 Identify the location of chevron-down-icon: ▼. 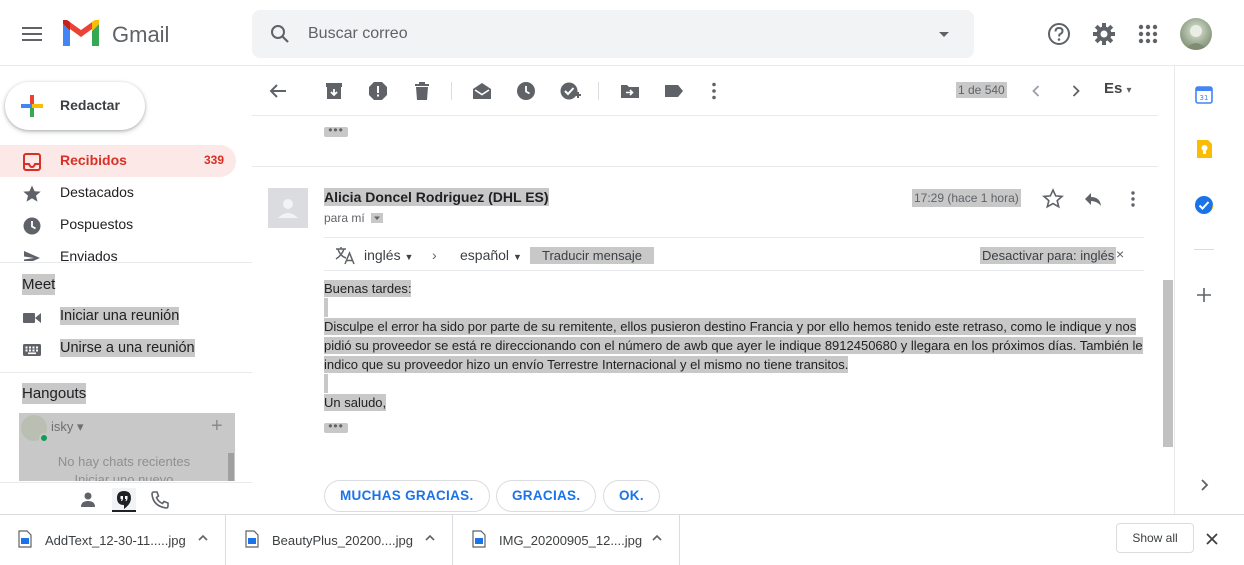
(409, 257).